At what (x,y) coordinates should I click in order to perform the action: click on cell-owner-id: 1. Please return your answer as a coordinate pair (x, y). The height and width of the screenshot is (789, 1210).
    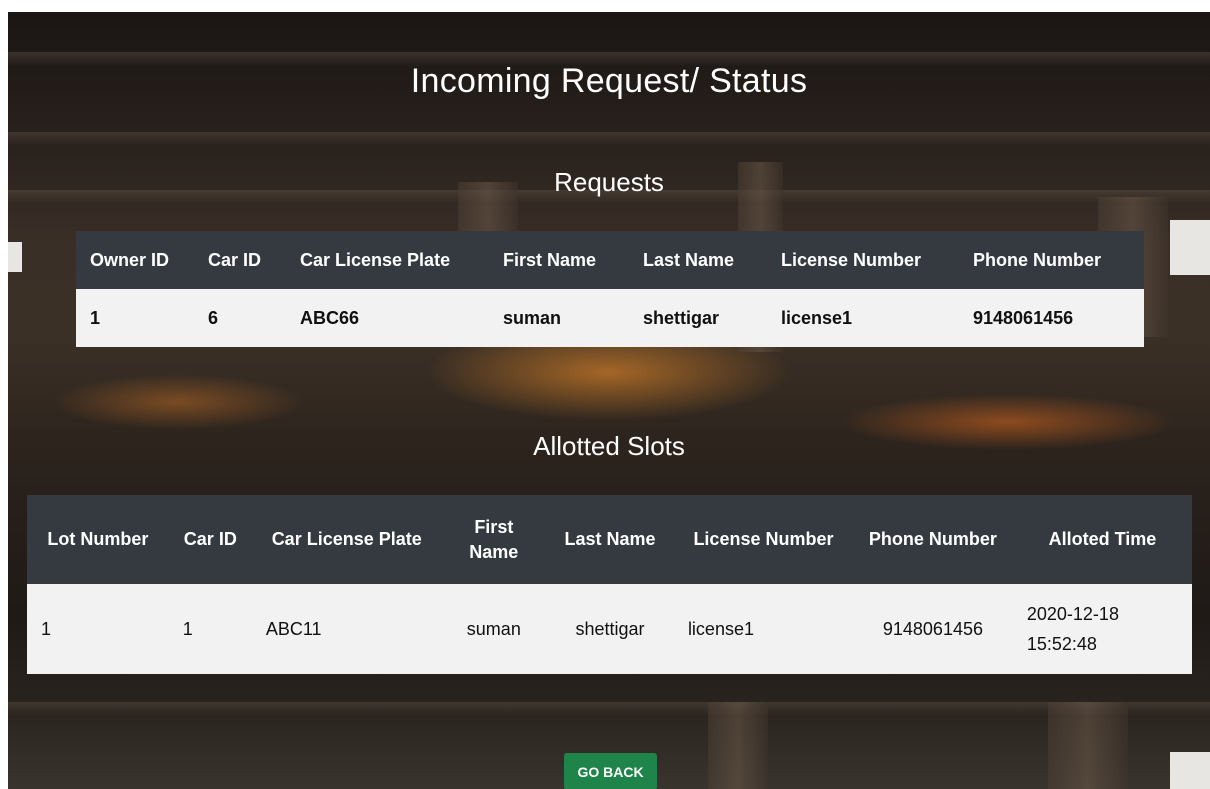
    Looking at the image, I should click on (135, 318).